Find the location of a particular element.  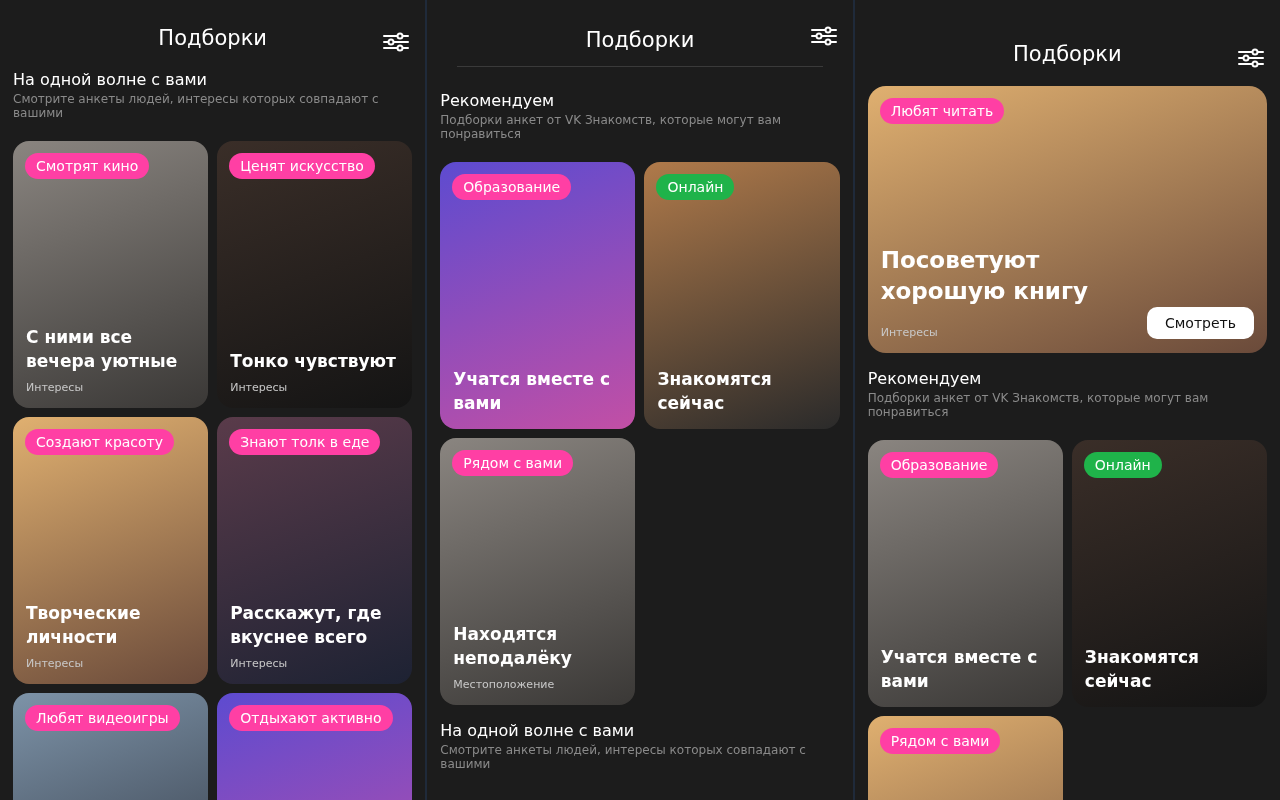

card-title: Творческие личности is located at coordinates (84, 625).